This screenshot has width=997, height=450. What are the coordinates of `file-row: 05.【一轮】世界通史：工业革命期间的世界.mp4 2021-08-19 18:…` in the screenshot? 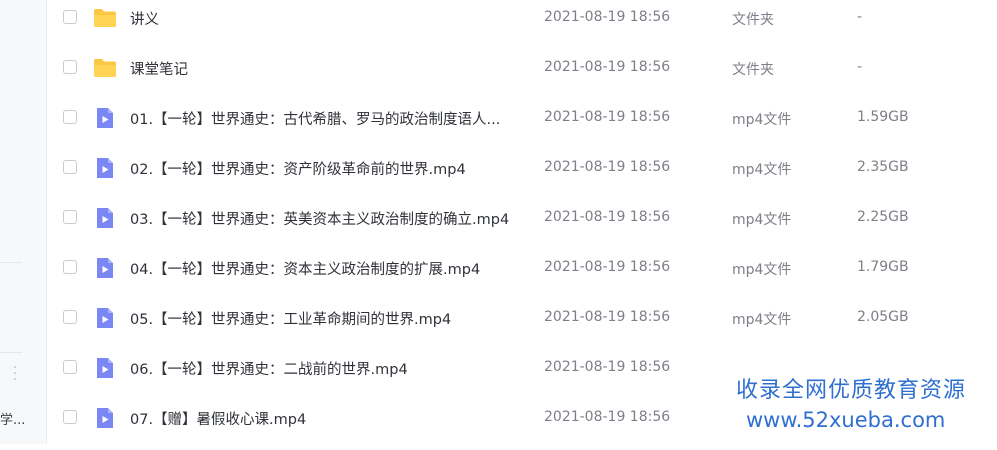 It's located at (522, 325).